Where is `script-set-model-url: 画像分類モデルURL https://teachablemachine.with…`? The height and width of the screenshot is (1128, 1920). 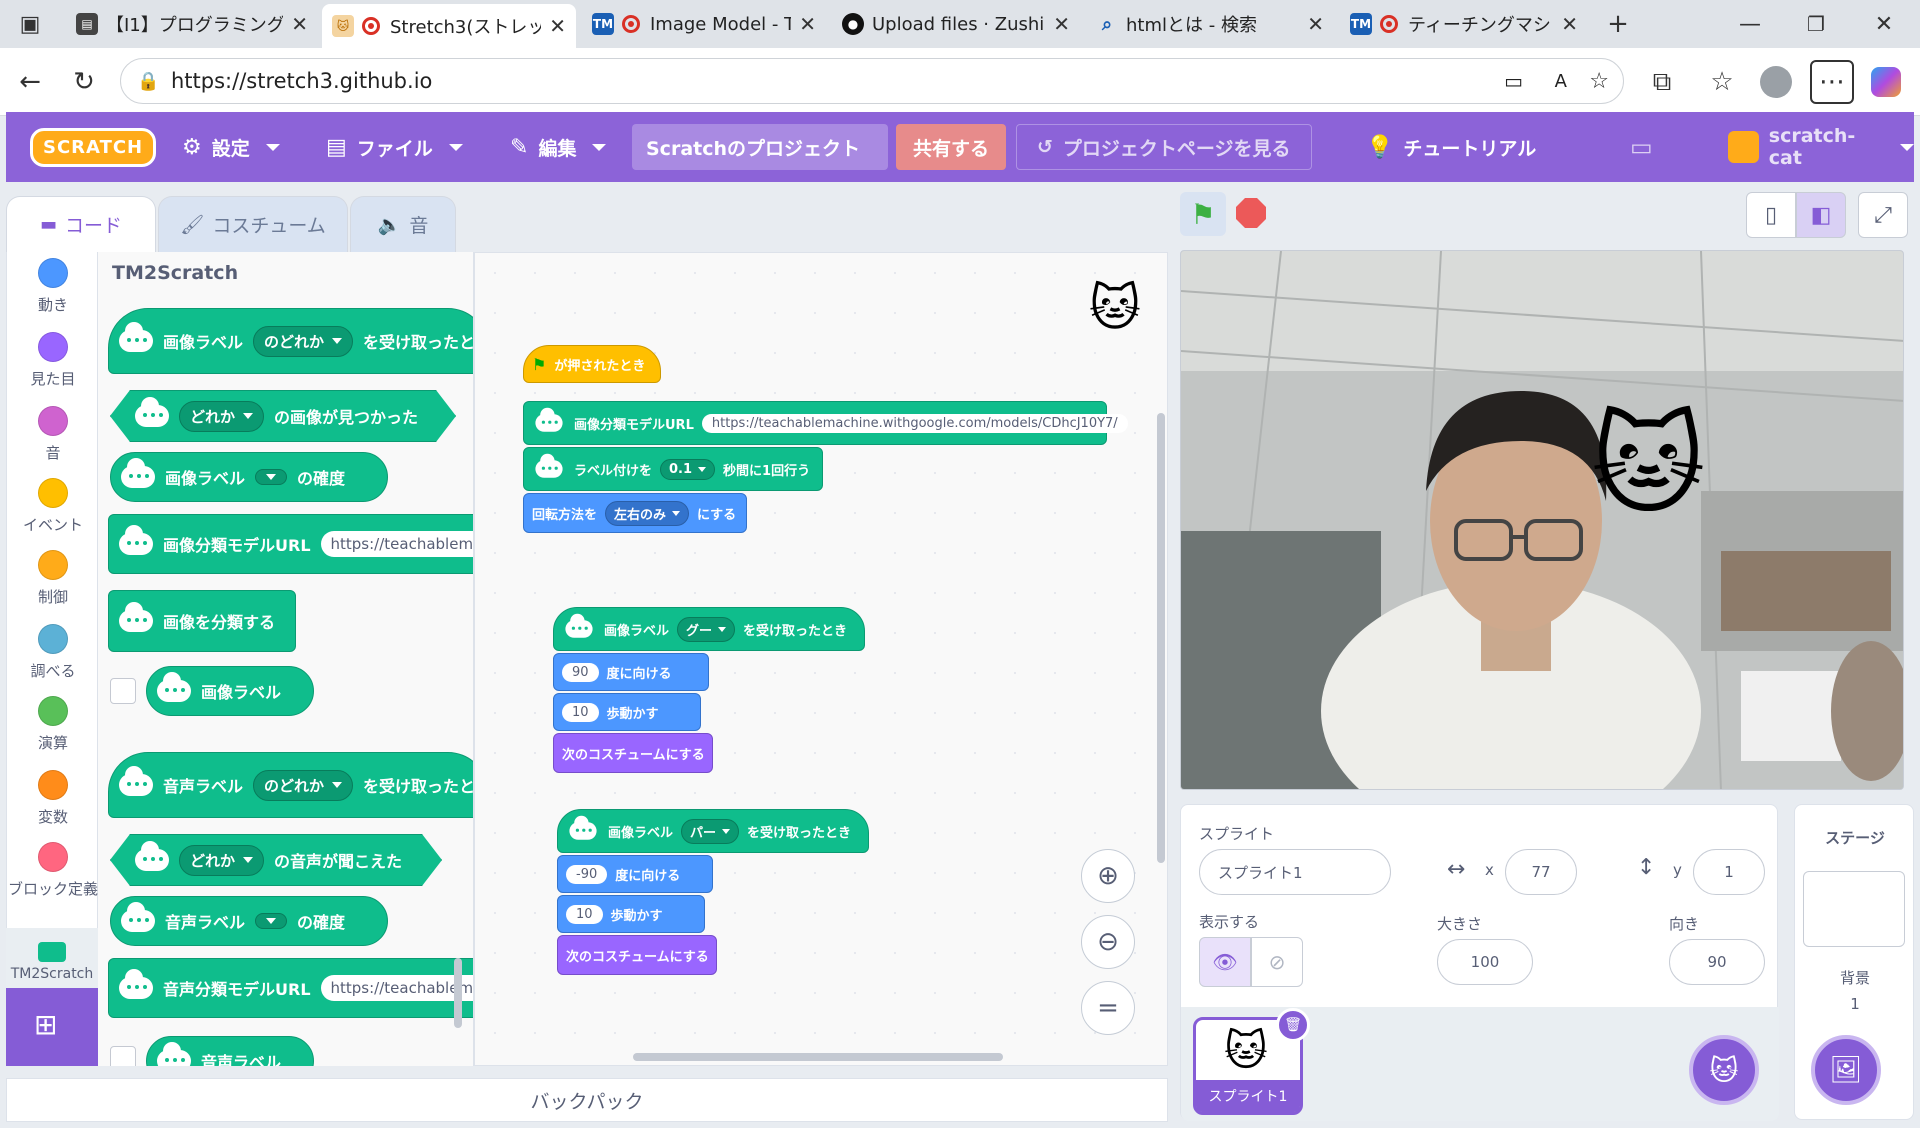 script-set-model-url: 画像分類モデルURL https://teachablemachine.with… is located at coordinates (825, 423).